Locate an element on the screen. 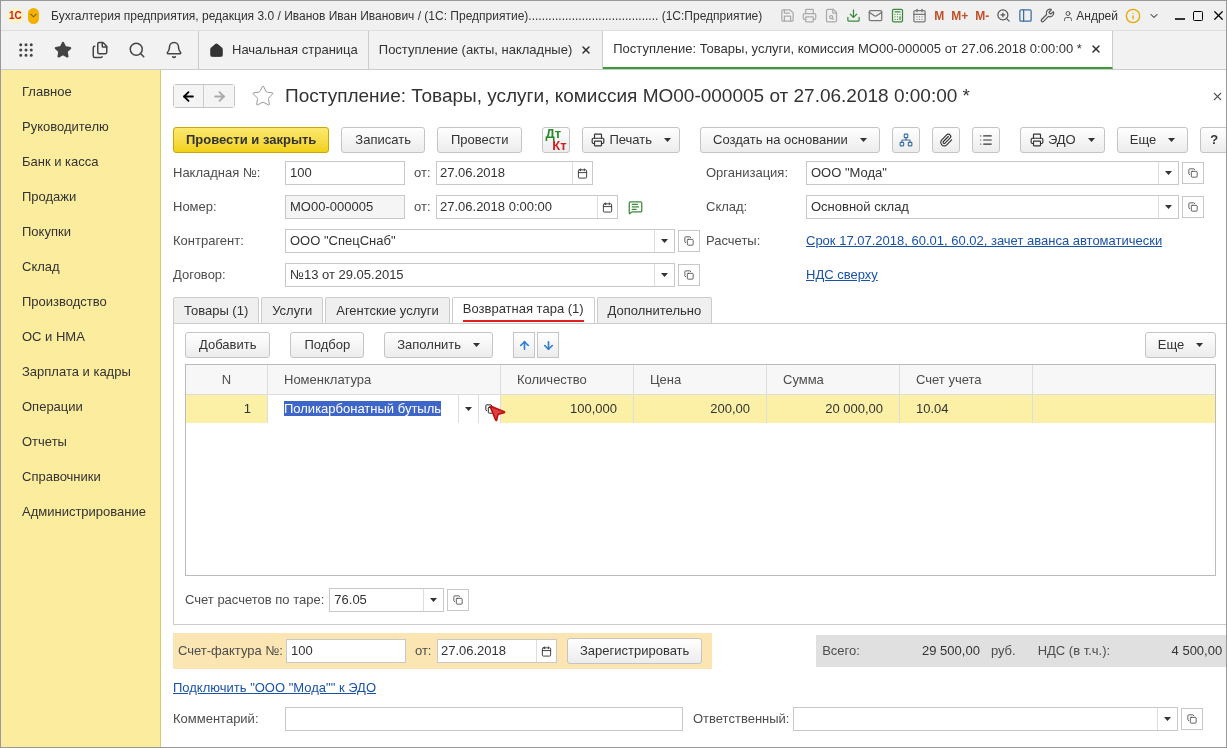 This screenshot has width=1227, height=748. sidebar-item: Справочники is located at coordinates (80, 484).